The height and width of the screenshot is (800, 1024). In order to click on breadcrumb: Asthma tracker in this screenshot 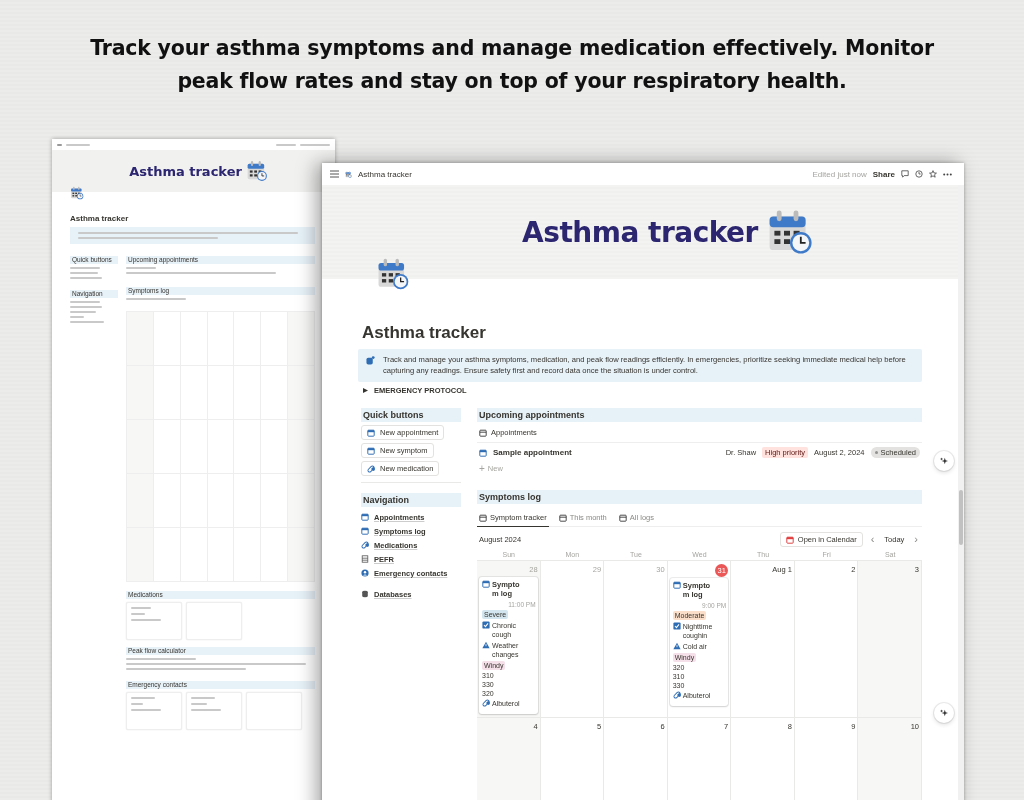, I will do `click(385, 174)`.